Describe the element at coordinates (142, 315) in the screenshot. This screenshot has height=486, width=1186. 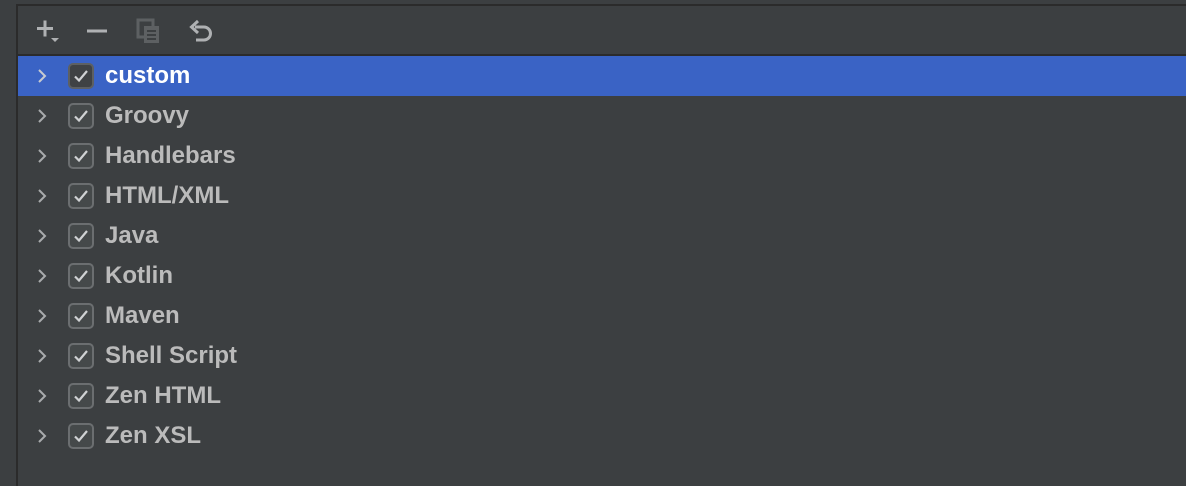
I see `tree-row-label: Maven` at that location.